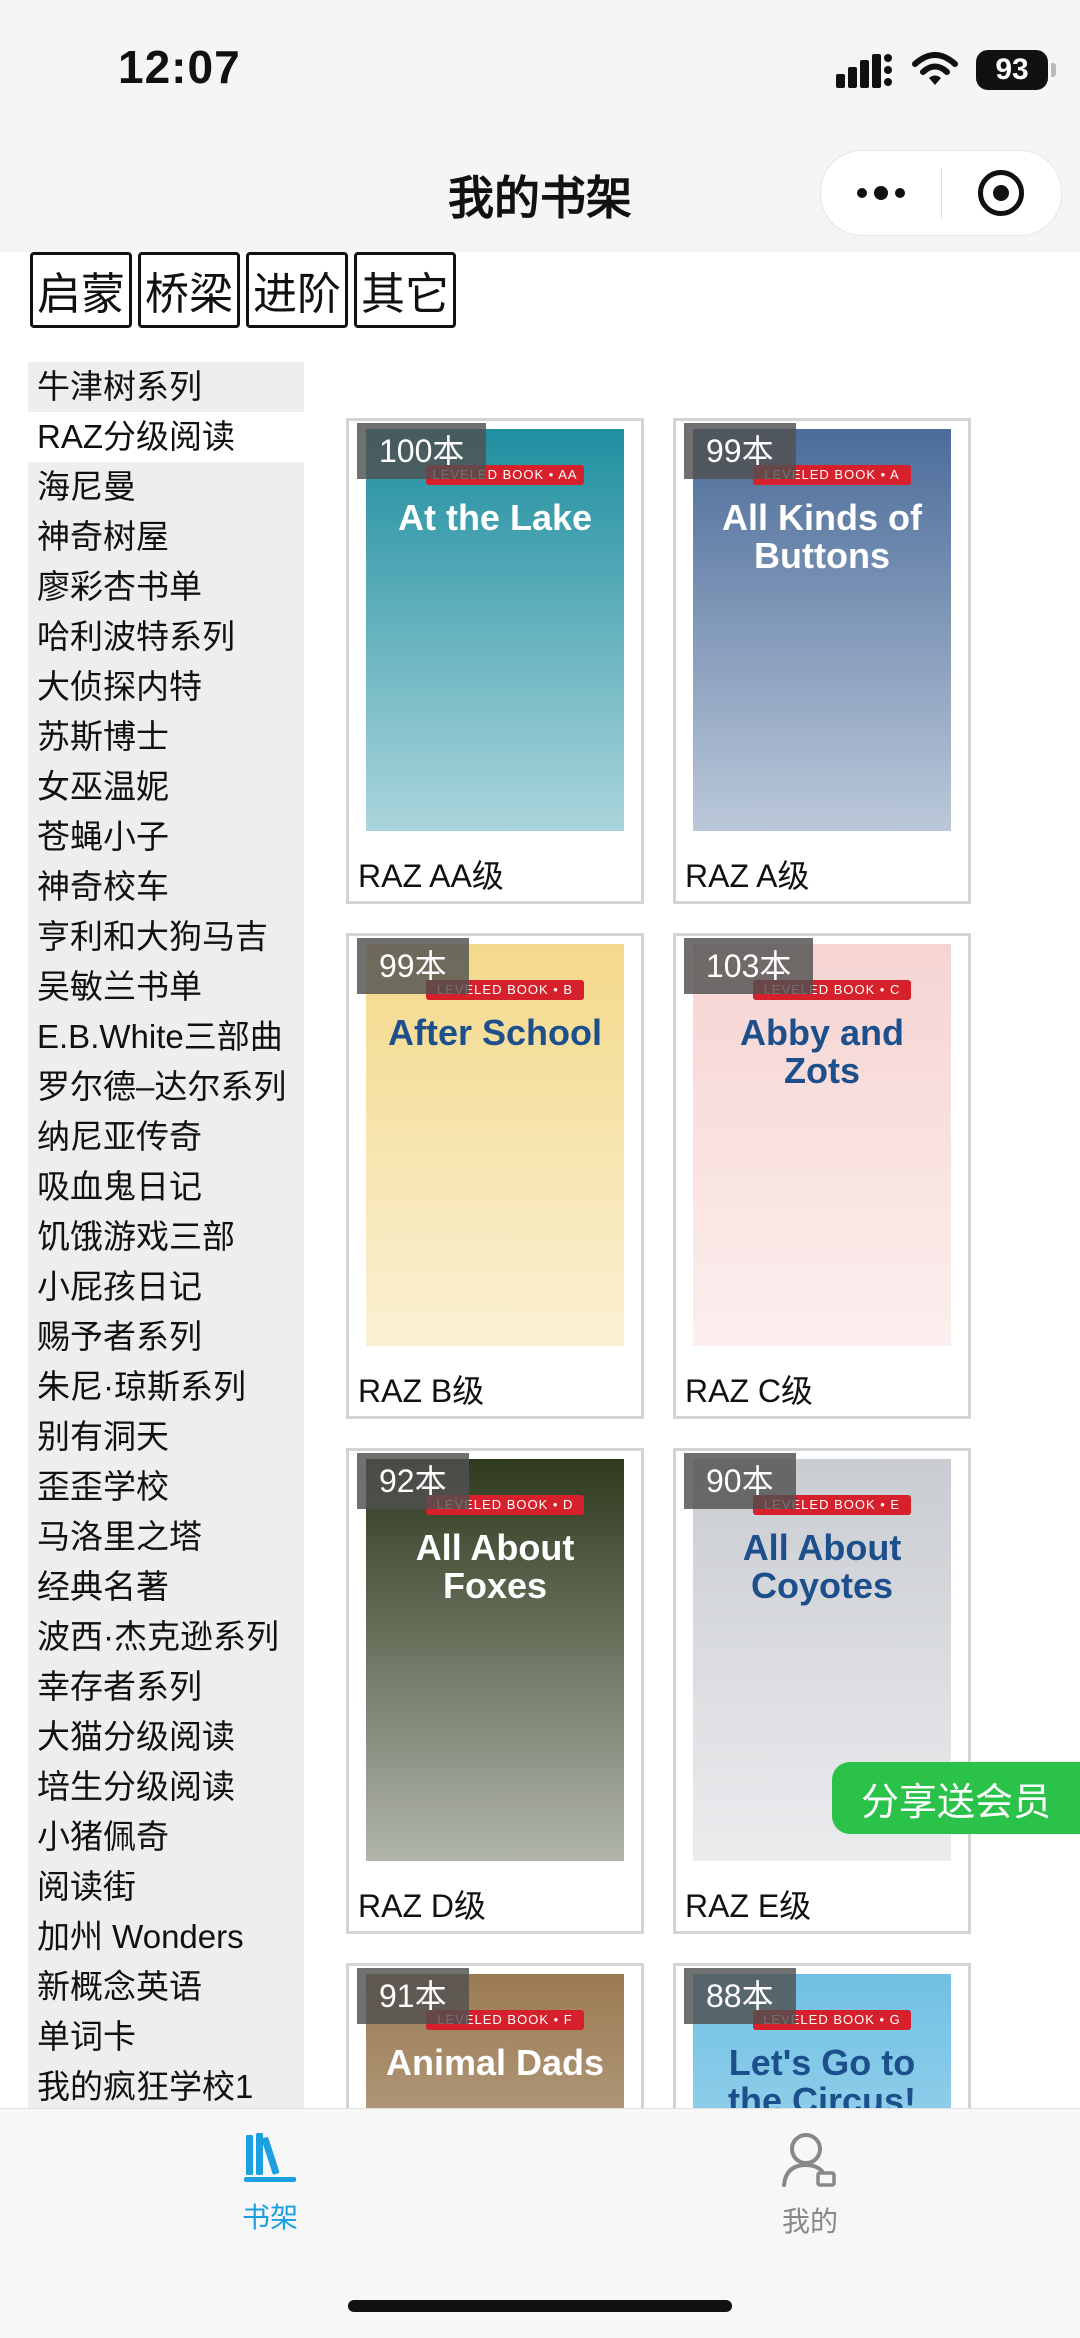  What do you see at coordinates (166, 1937) in the screenshot?
I see `sidebar-item: 加州 Wonders` at bounding box center [166, 1937].